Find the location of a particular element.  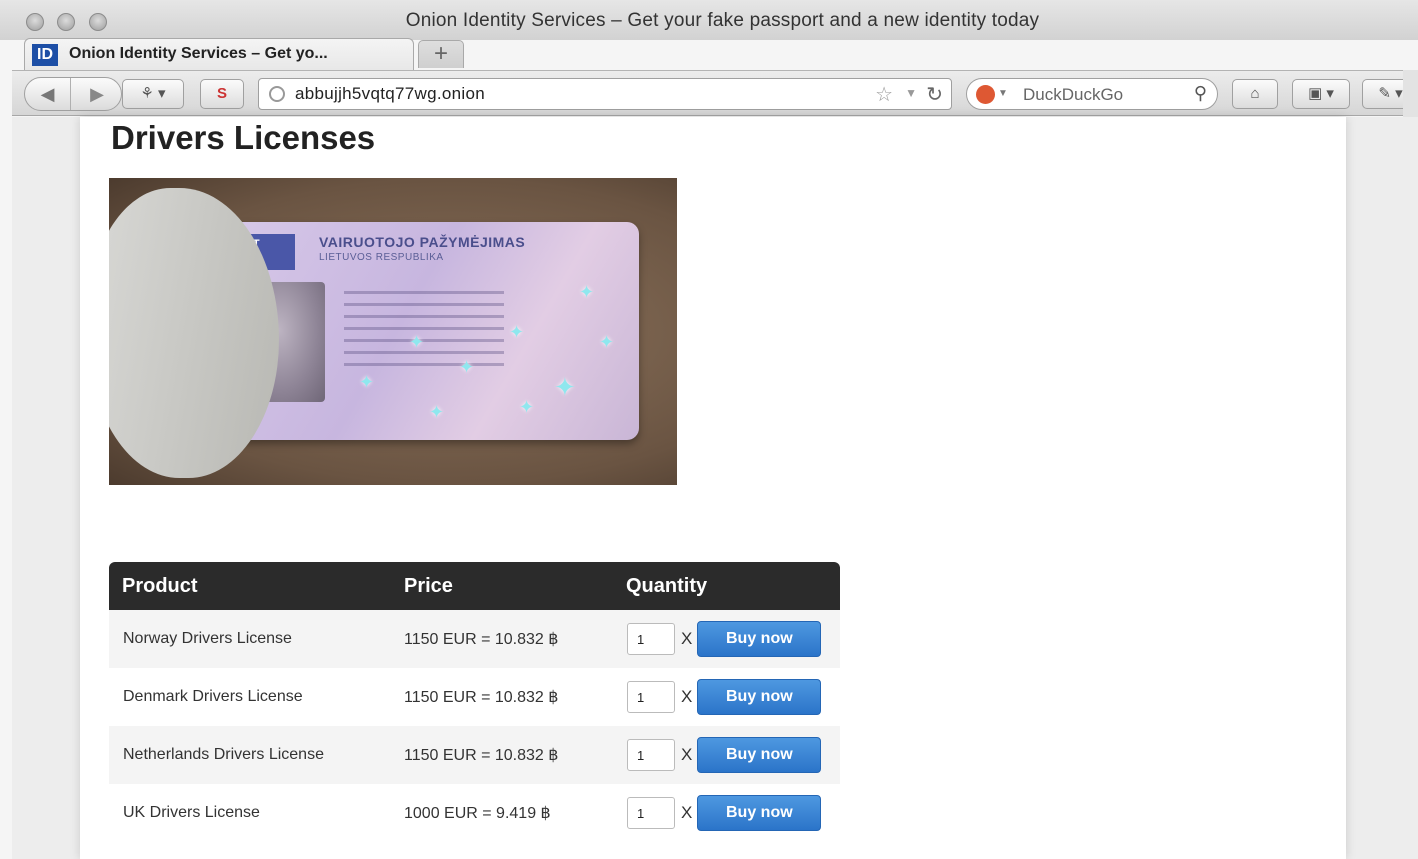

header-price: Price is located at coordinates (501, 586).